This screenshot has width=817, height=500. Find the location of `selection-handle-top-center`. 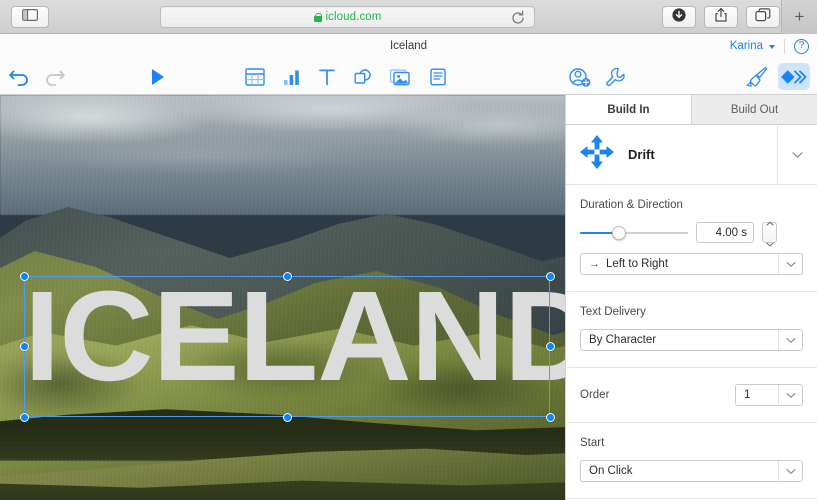

selection-handle-top-center is located at coordinates (287, 276).